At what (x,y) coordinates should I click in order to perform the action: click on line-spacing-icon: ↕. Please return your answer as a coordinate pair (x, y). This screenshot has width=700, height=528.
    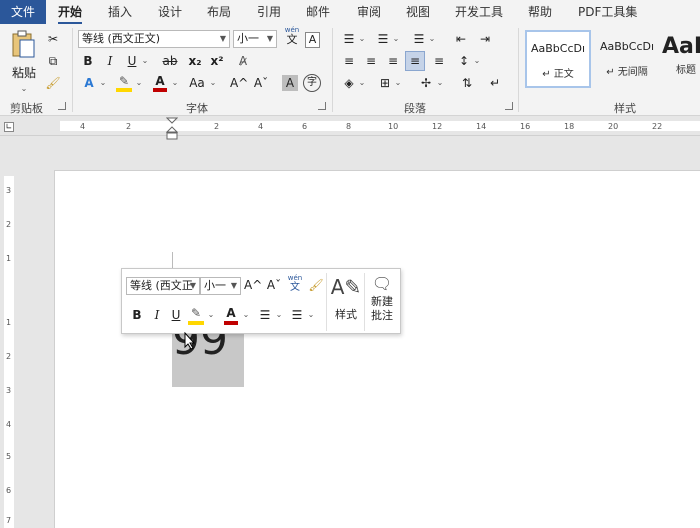
    Looking at the image, I should click on (464, 61).